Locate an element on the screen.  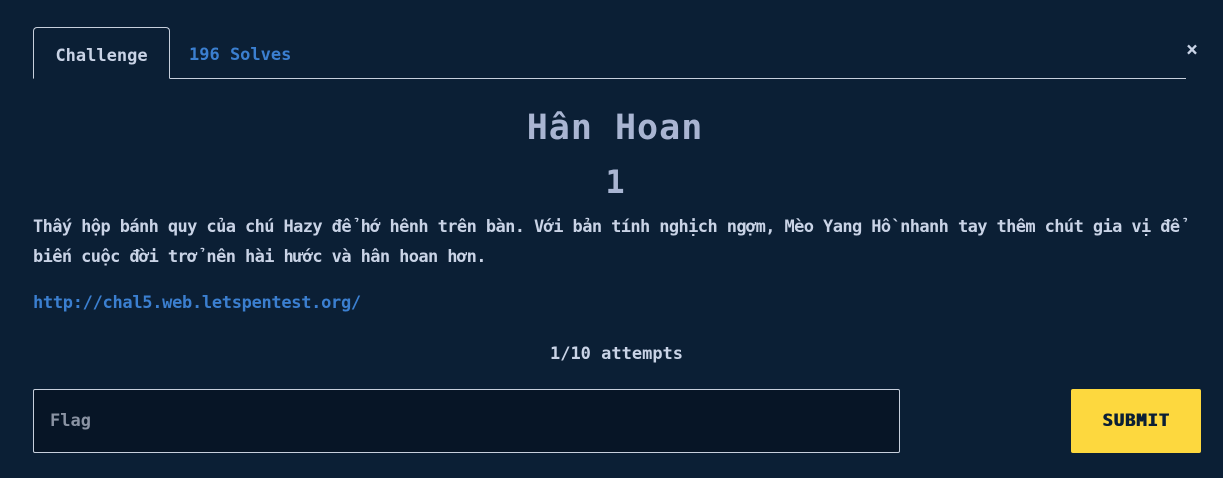
tab-challenge: Challenge is located at coordinates (101, 53).